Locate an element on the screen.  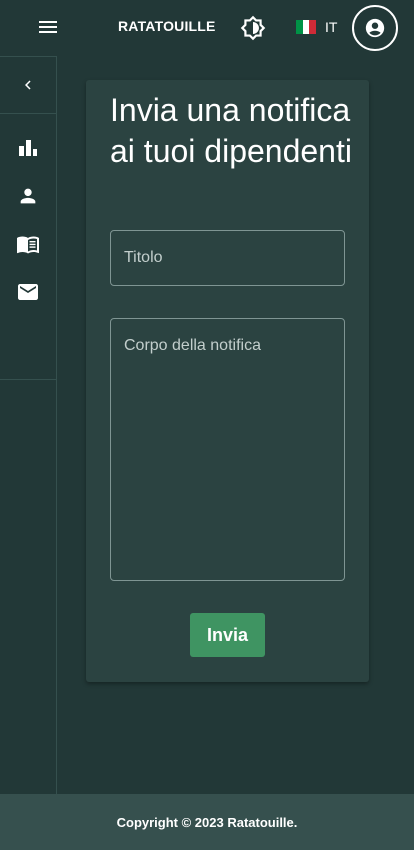
copyright-text: Copyright © 2023 Ratatouille. is located at coordinates (207, 822).